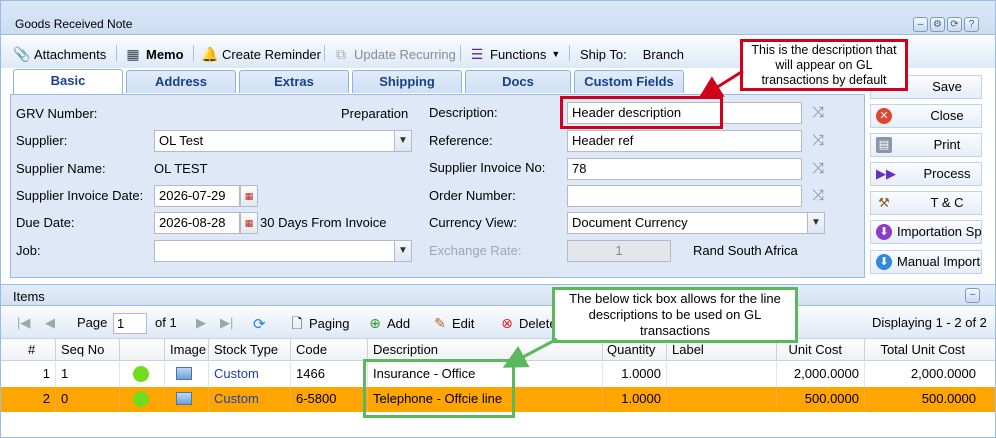 The height and width of the screenshot is (438, 996). Describe the element at coordinates (197, 196) in the screenshot. I see `supplier-invoice-date-field: 2026-07-29` at that location.